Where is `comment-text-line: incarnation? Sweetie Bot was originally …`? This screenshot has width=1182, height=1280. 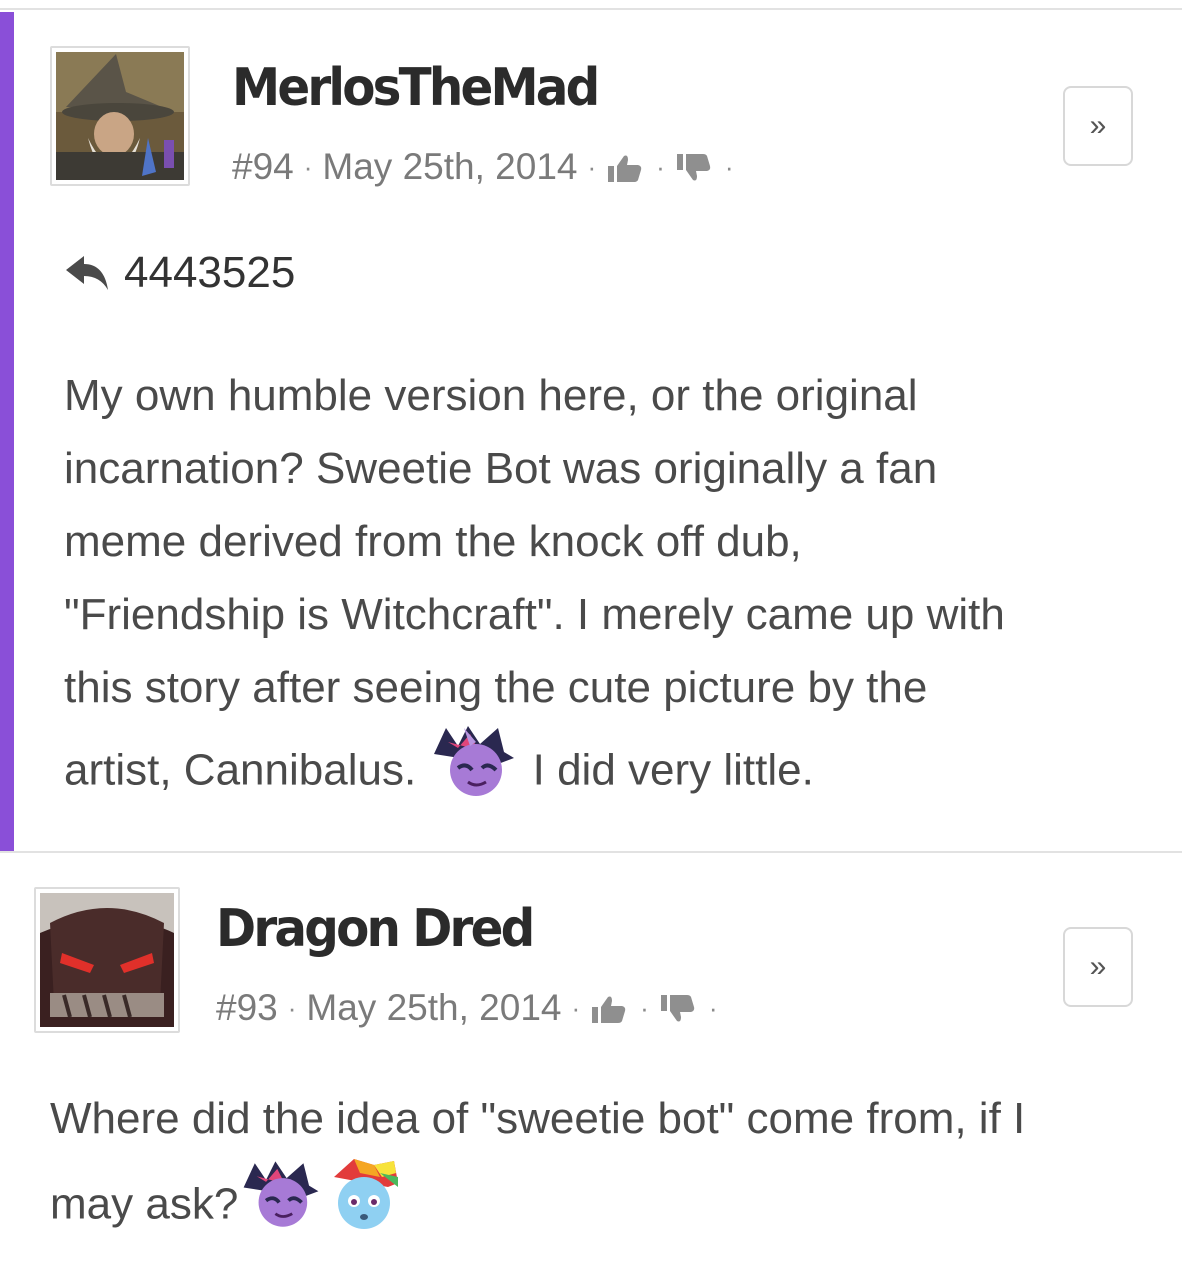 comment-text-line: incarnation? Sweetie Bot was originally … is located at coordinates (501, 468).